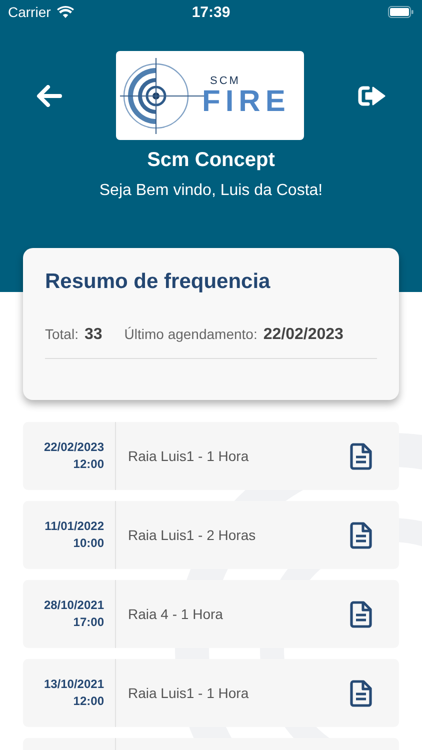 The height and width of the screenshot is (750, 422). What do you see at coordinates (93, 335) in the screenshot?
I see `total-value: 33` at bounding box center [93, 335].